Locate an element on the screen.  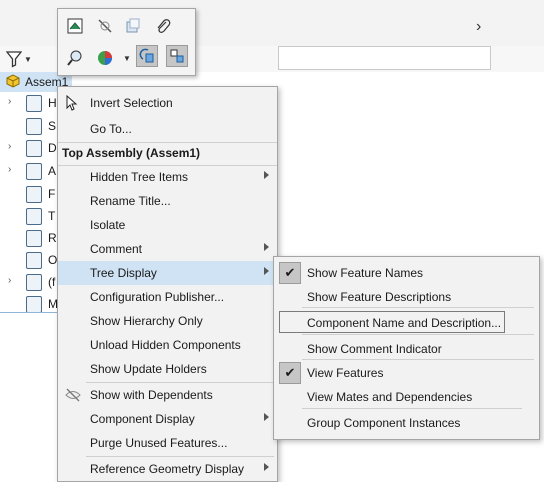
chevron-down-icon: ▼ is located at coordinates (28, 59).